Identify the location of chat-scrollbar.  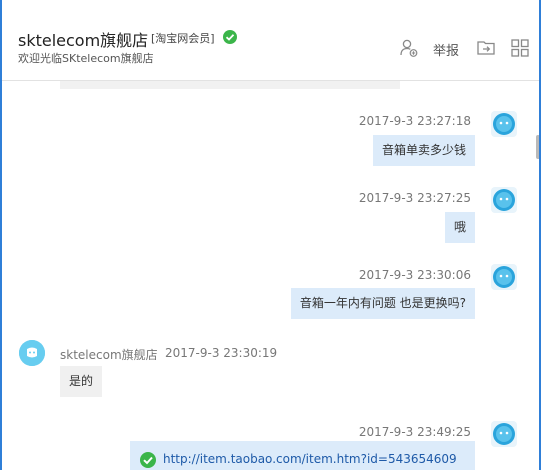
(537, 275).